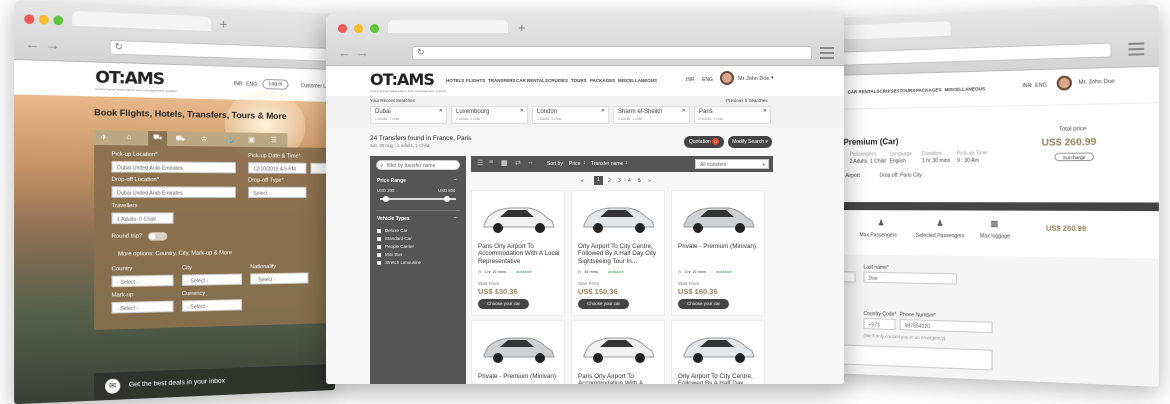 The width and height of the screenshot is (1170, 404). I want to click on login-button: Log in, so click(275, 84).